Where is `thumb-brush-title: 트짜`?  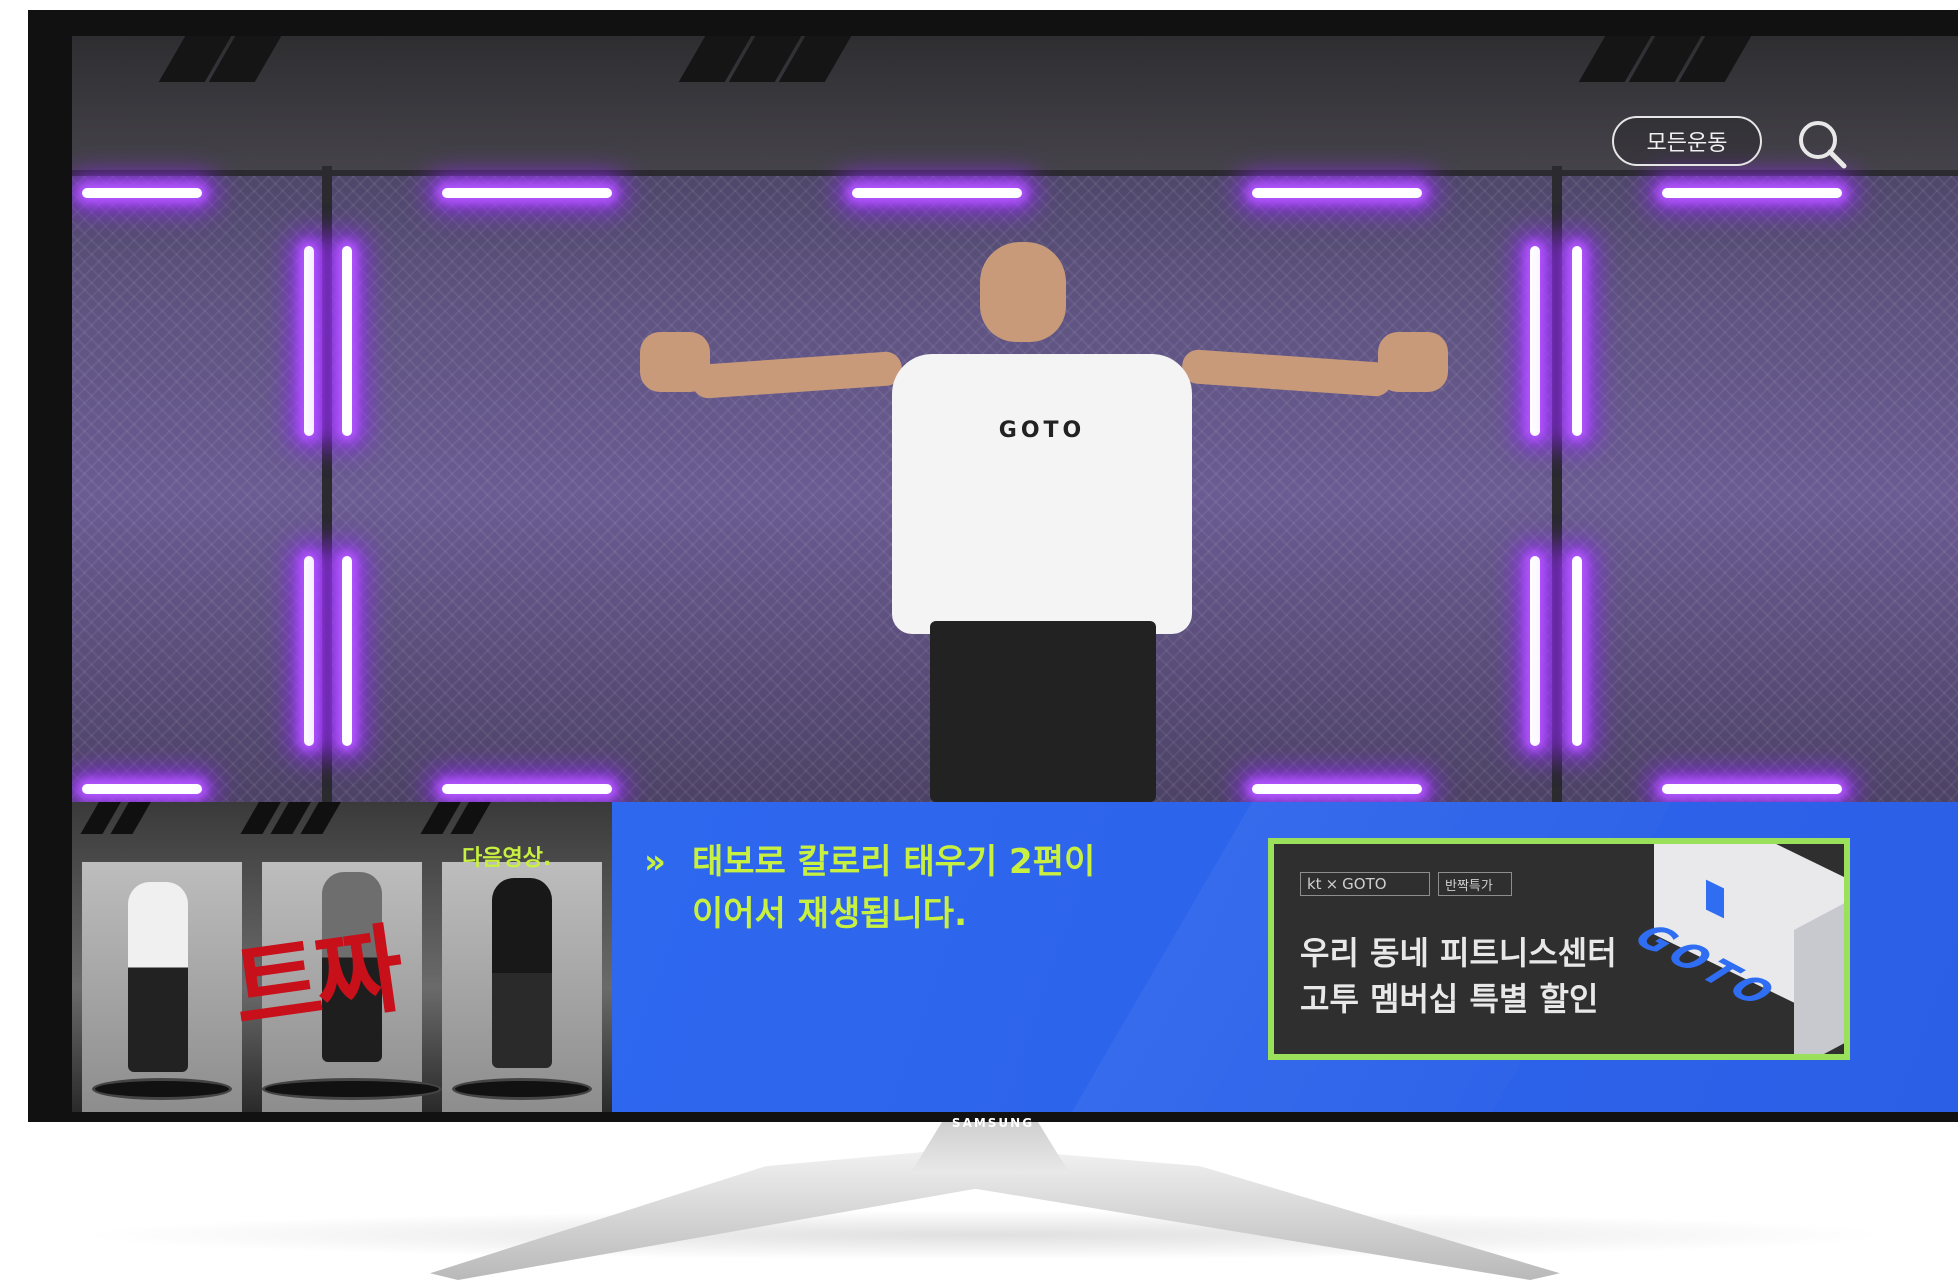 thumb-brush-title: 트짜 is located at coordinates (315, 979).